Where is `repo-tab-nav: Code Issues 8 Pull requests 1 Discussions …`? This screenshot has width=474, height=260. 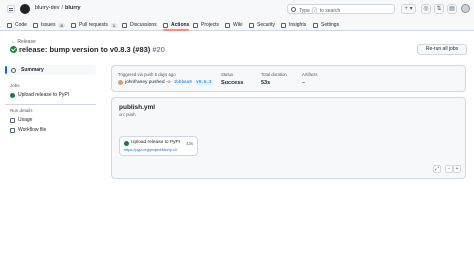
repo-tab-nav: Code Issues 8 Pull requests 1 Discussions … is located at coordinates (237, 25).